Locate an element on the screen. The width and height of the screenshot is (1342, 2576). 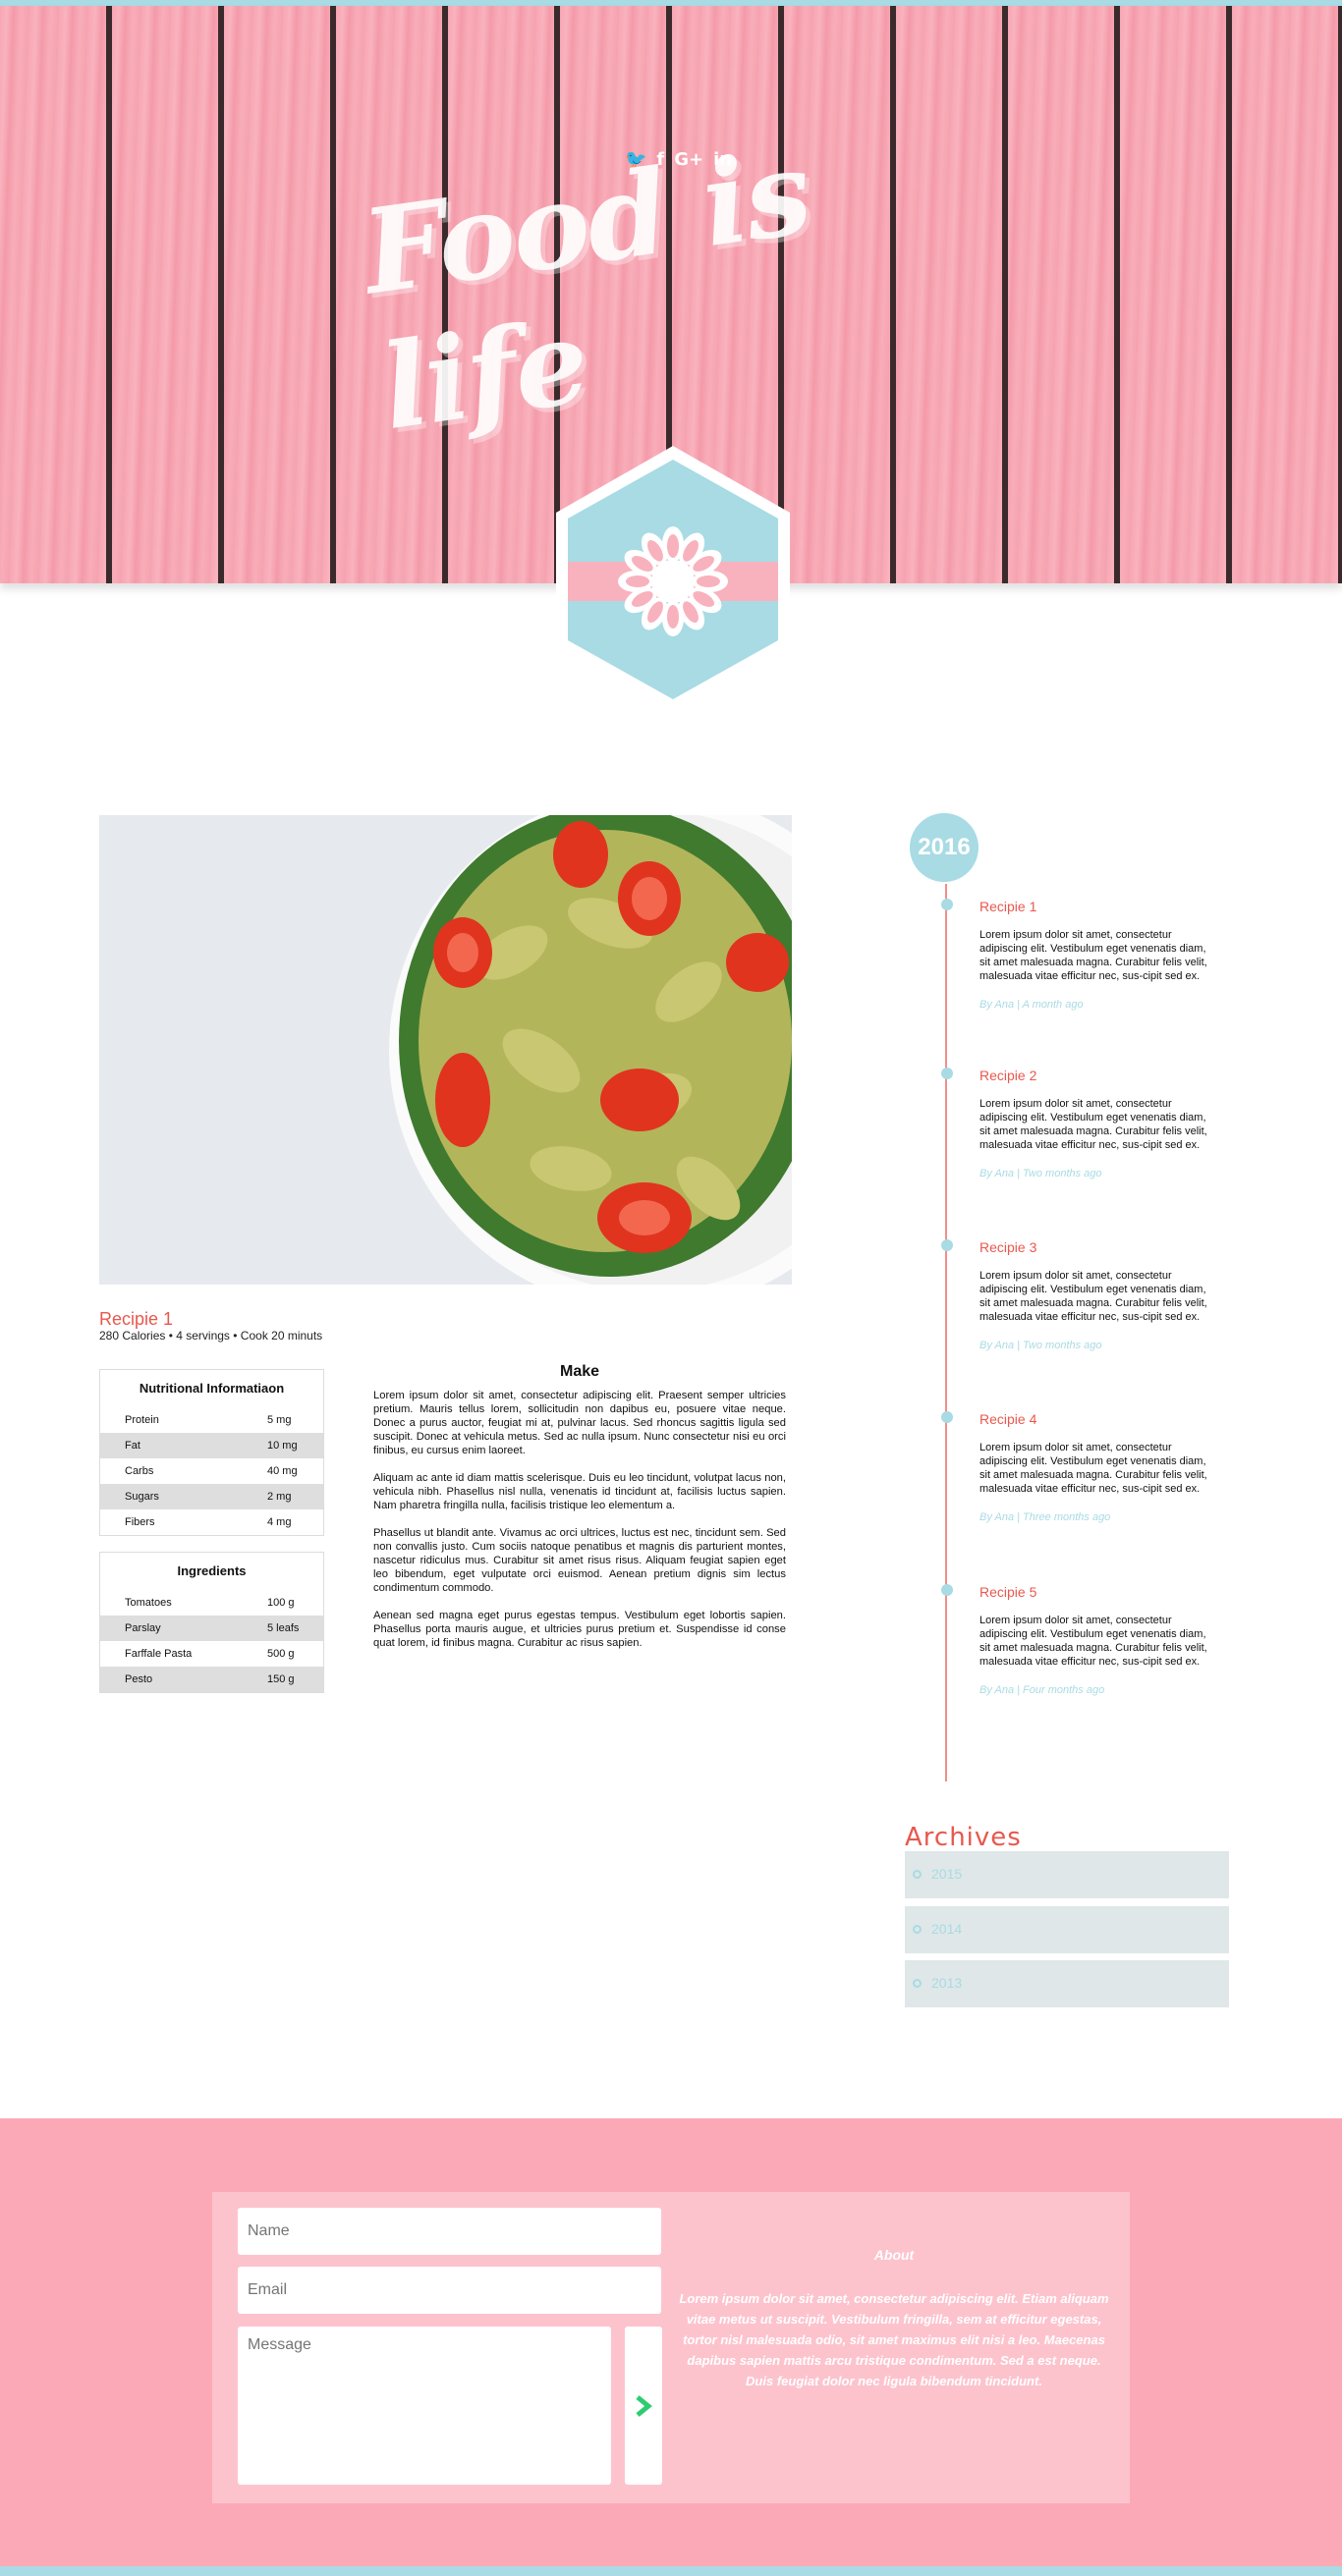
archive-label: 2013 is located at coordinates (947, 1983).